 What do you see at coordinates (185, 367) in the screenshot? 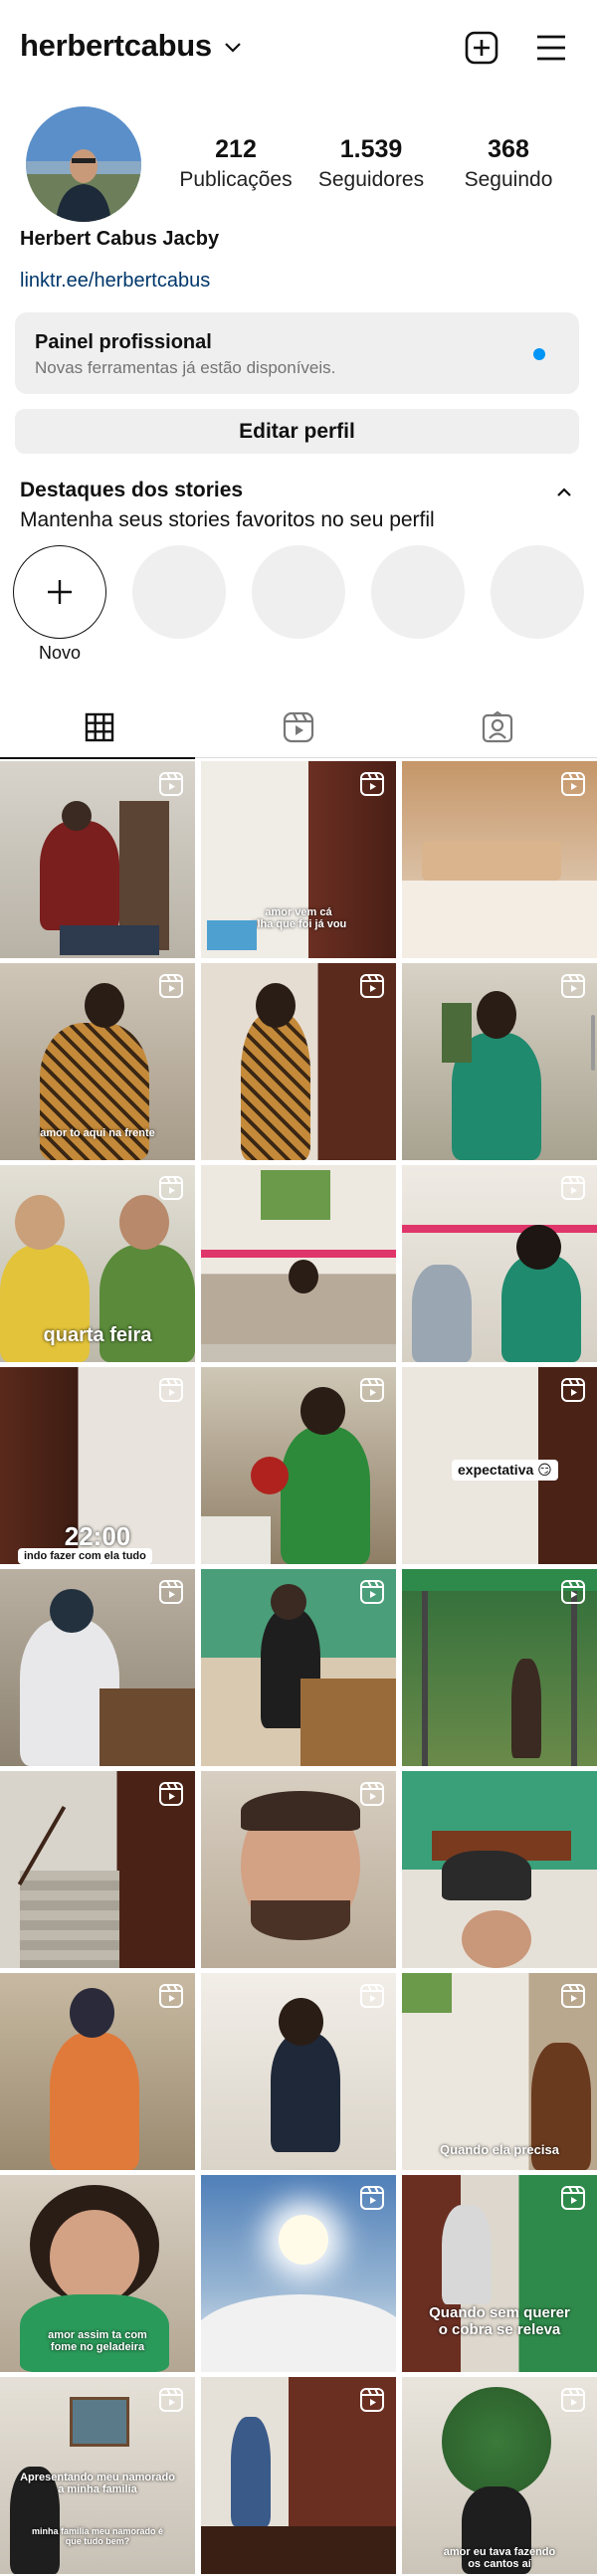
I see `pro-panel-subtitle: Novas ferramentas já estão disponíveis.` at bounding box center [185, 367].